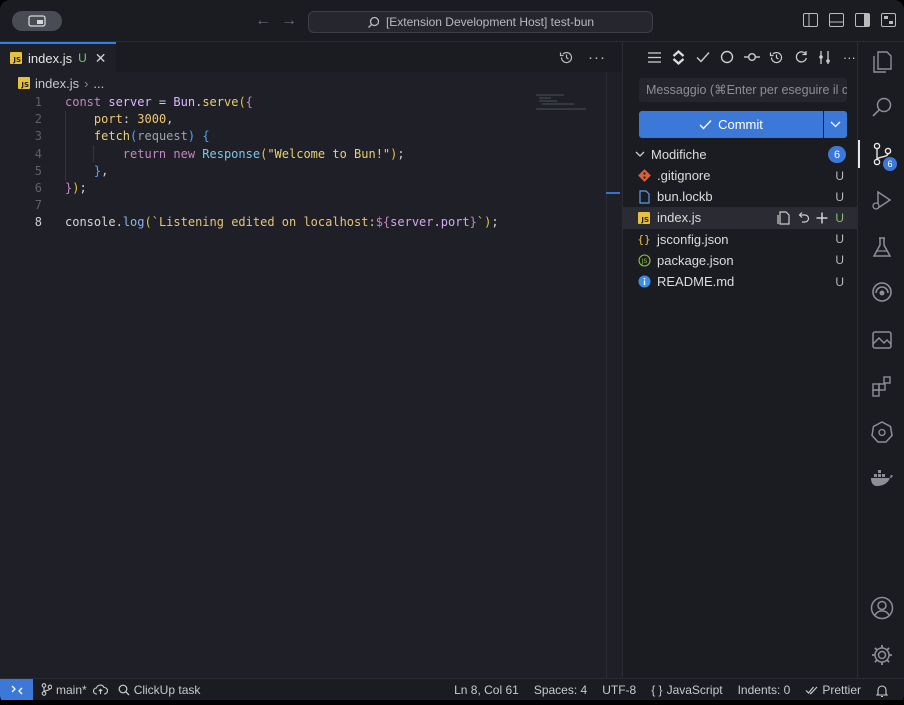 This screenshot has width=904, height=705. Describe the element at coordinates (881, 107) in the screenshot. I see `search-icon` at that location.